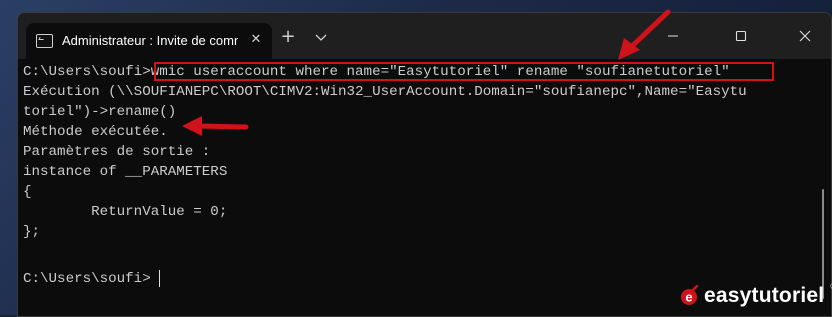 This screenshot has width=832, height=317. I want to click on new-tab-button: +, so click(288, 37).